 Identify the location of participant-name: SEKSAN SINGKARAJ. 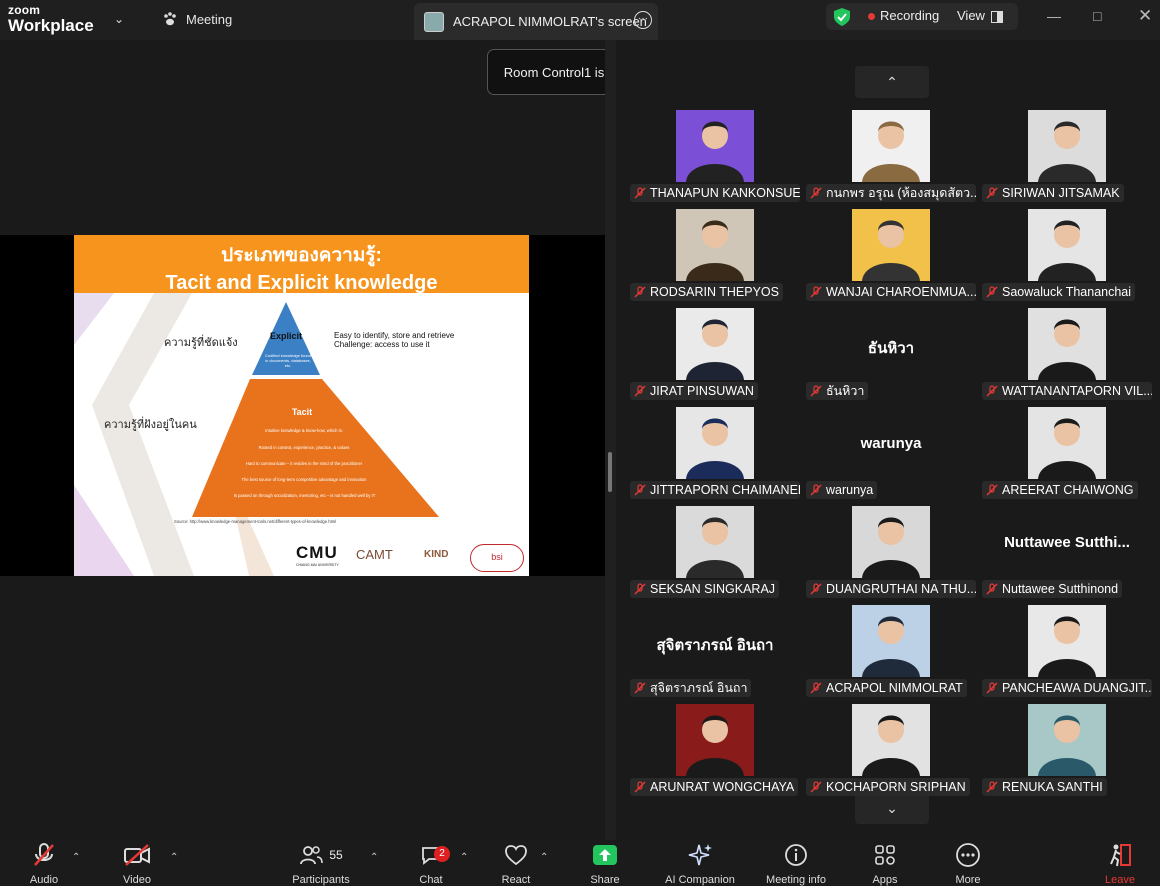
(713, 589).